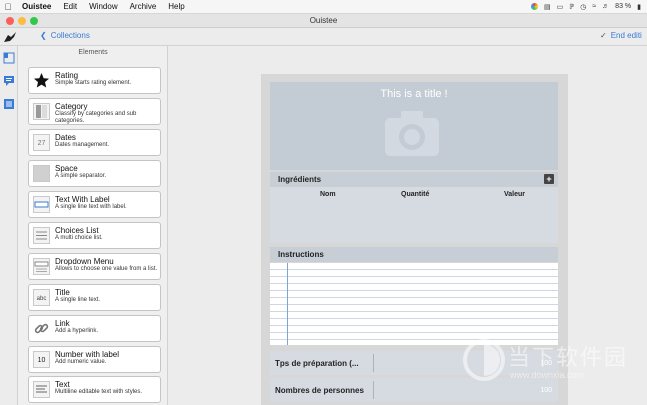 This screenshot has height=405, width=647. Describe the element at coordinates (41, 111) in the screenshot. I see `category-icon` at that location.